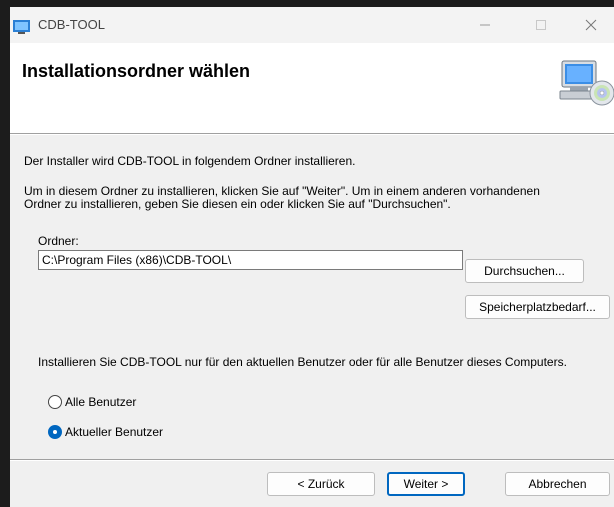 This screenshot has width=614, height=507. Describe the element at coordinates (586, 83) in the screenshot. I see `computer-cd-icon` at that location.